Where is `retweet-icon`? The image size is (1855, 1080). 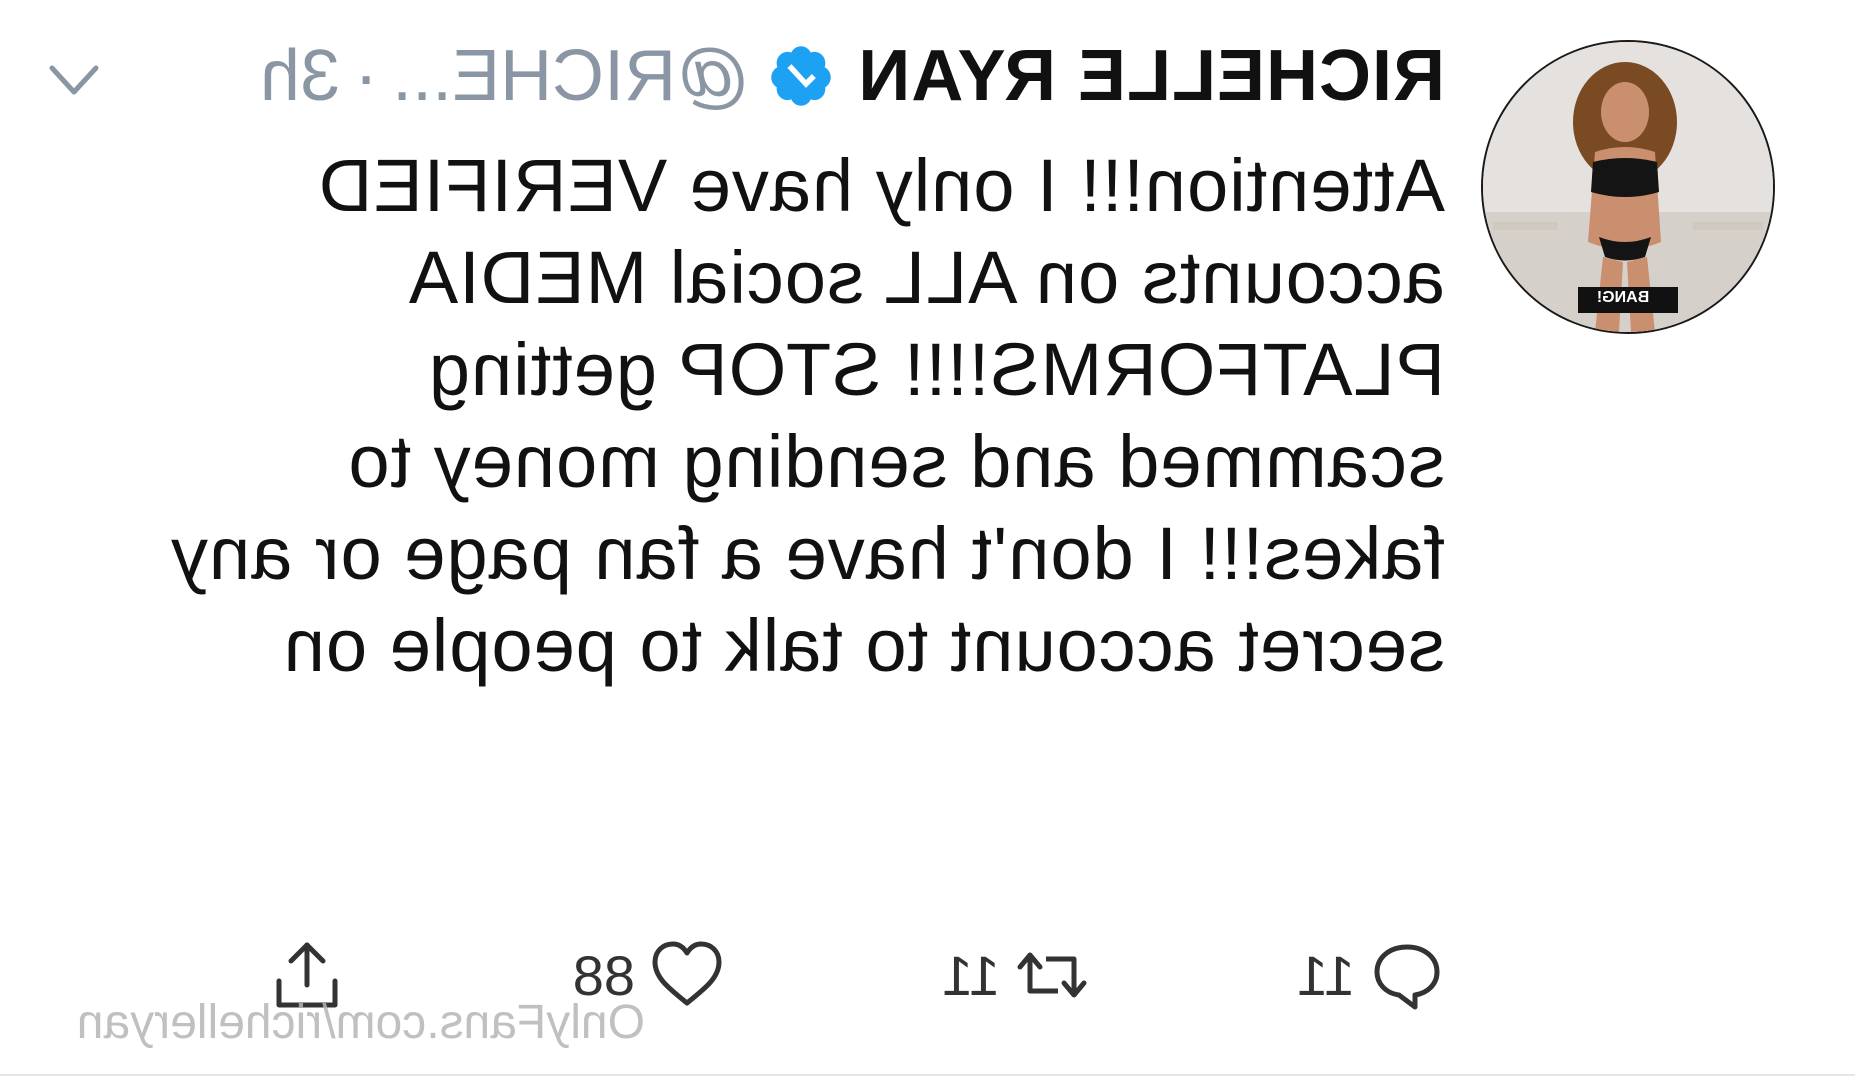 retweet-icon is located at coordinates (1052, 975).